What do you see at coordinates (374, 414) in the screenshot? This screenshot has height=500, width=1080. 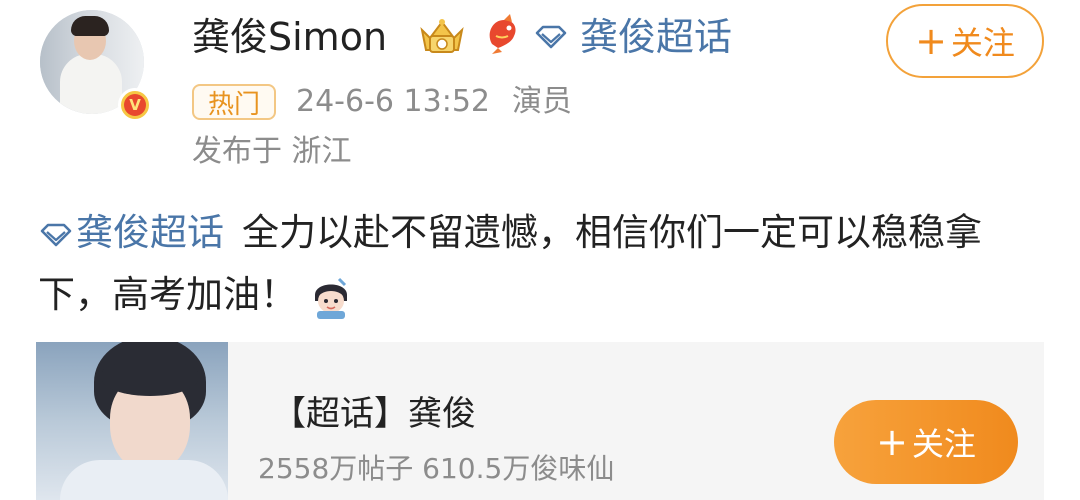 I see `card-title: 【超话】龚俊` at bounding box center [374, 414].